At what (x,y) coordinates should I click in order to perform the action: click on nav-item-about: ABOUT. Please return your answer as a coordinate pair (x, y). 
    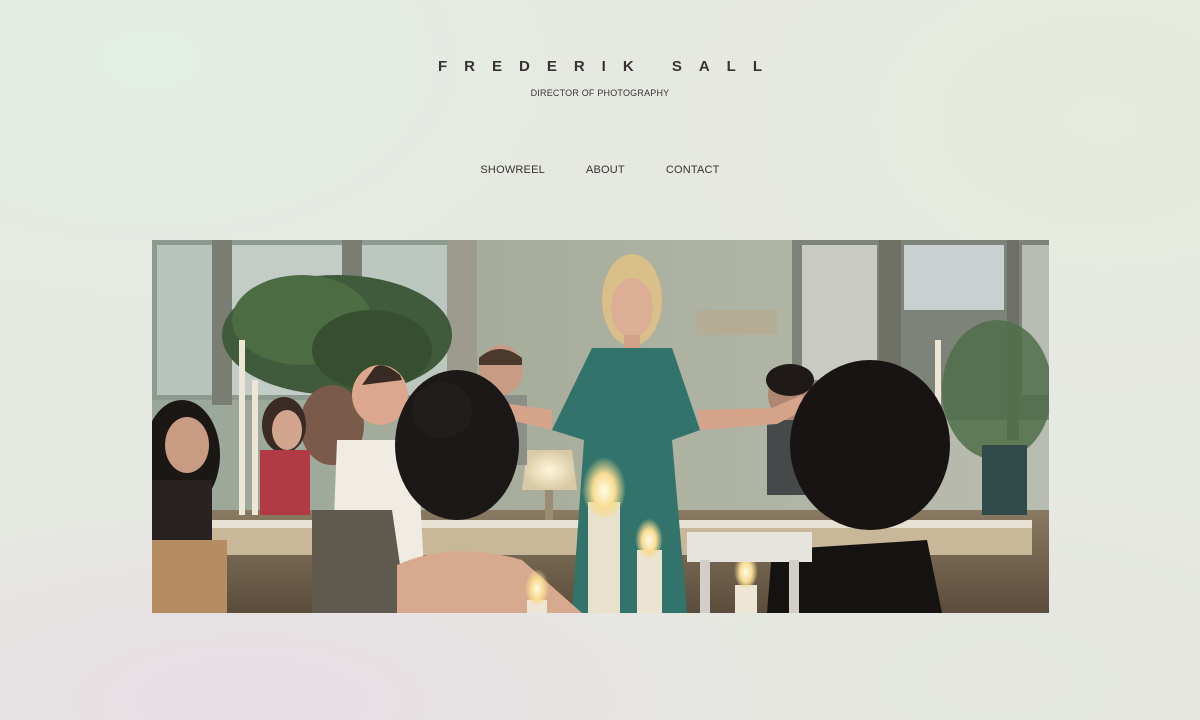
    Looking at the image, I should click on (605, 170).